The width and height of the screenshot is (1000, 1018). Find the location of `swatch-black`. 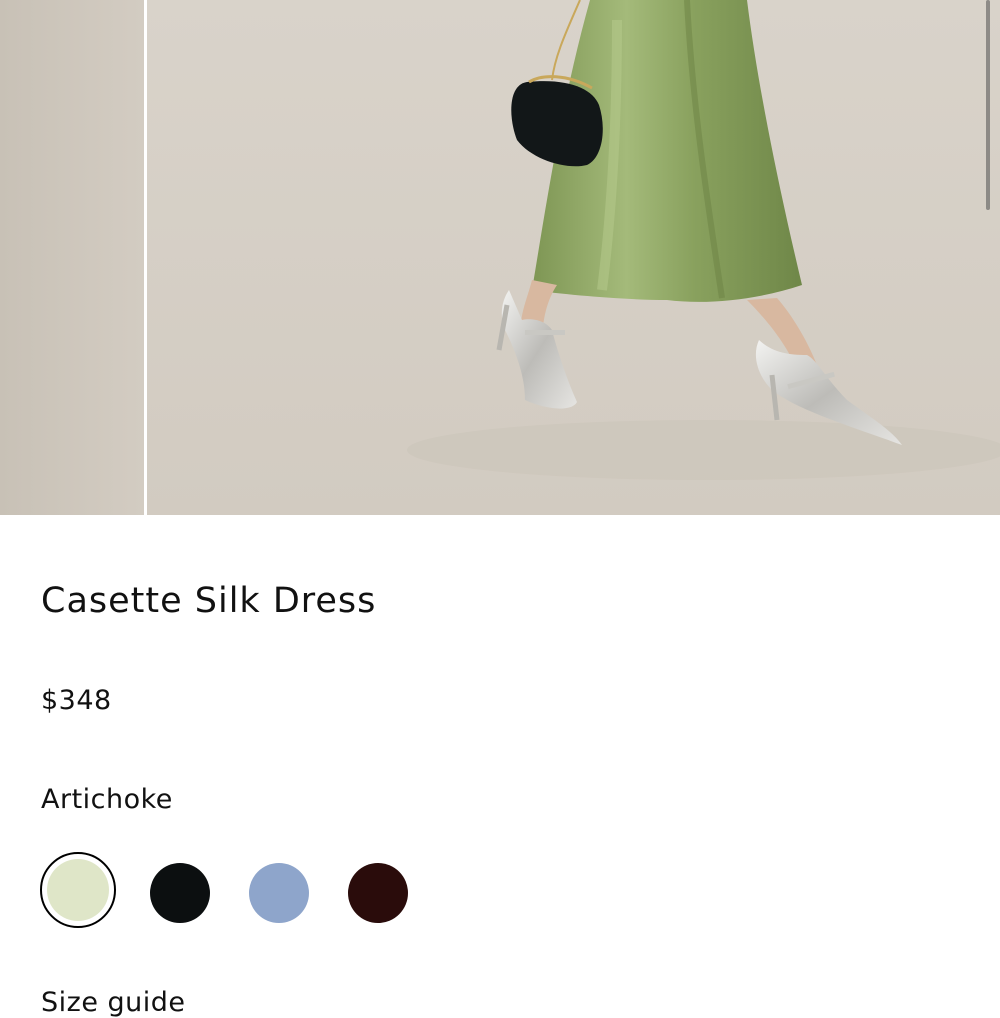

swatch-black is located at coordinates (180, 893).